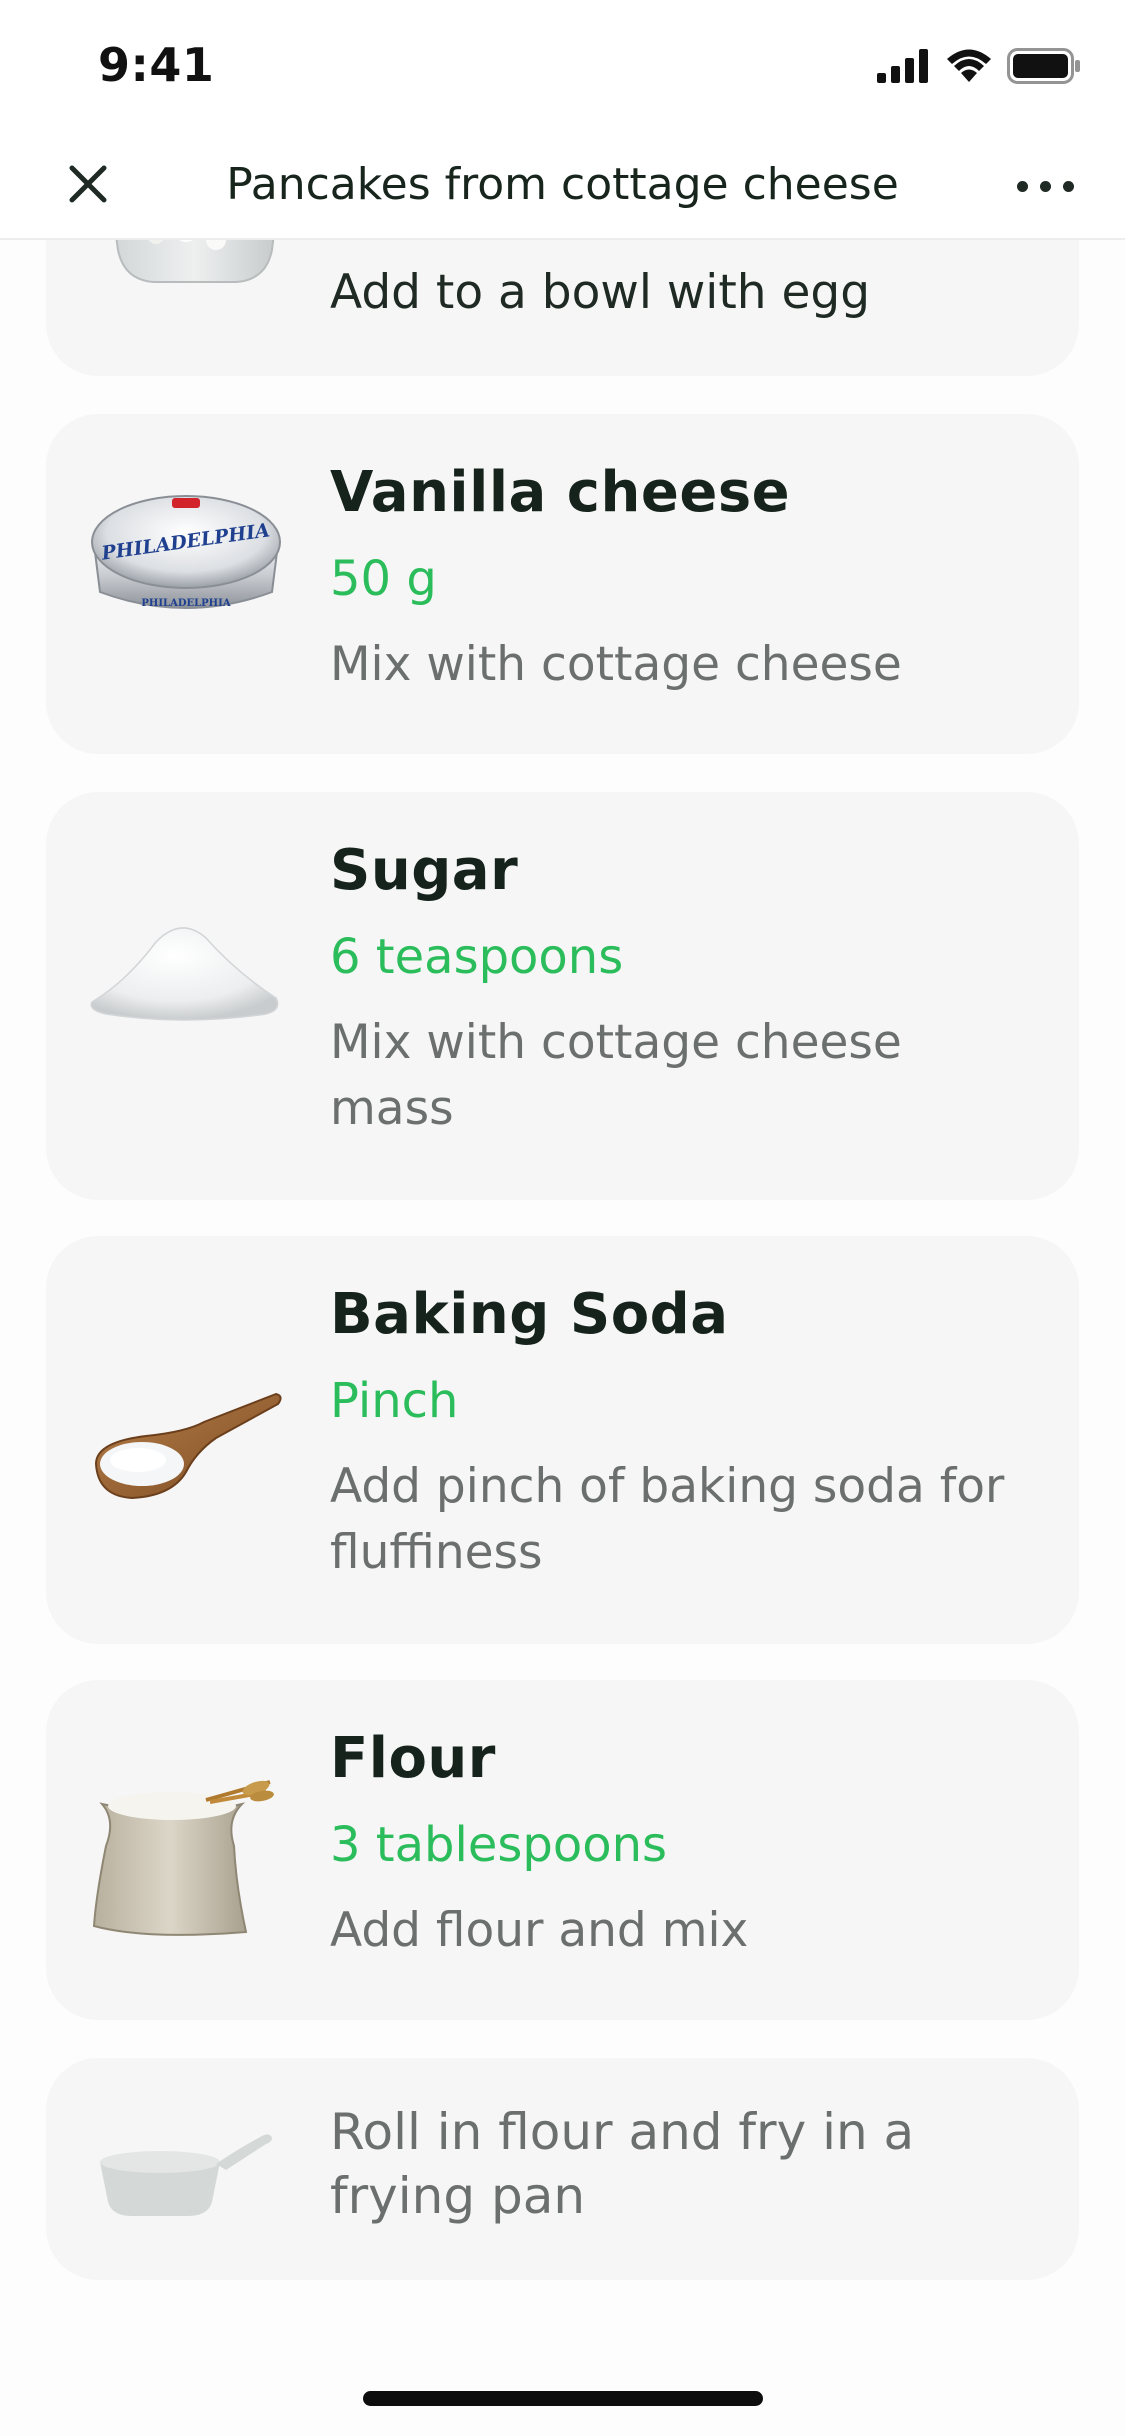  I want to click on ingredient-name: Flour, so click(413, 1758).